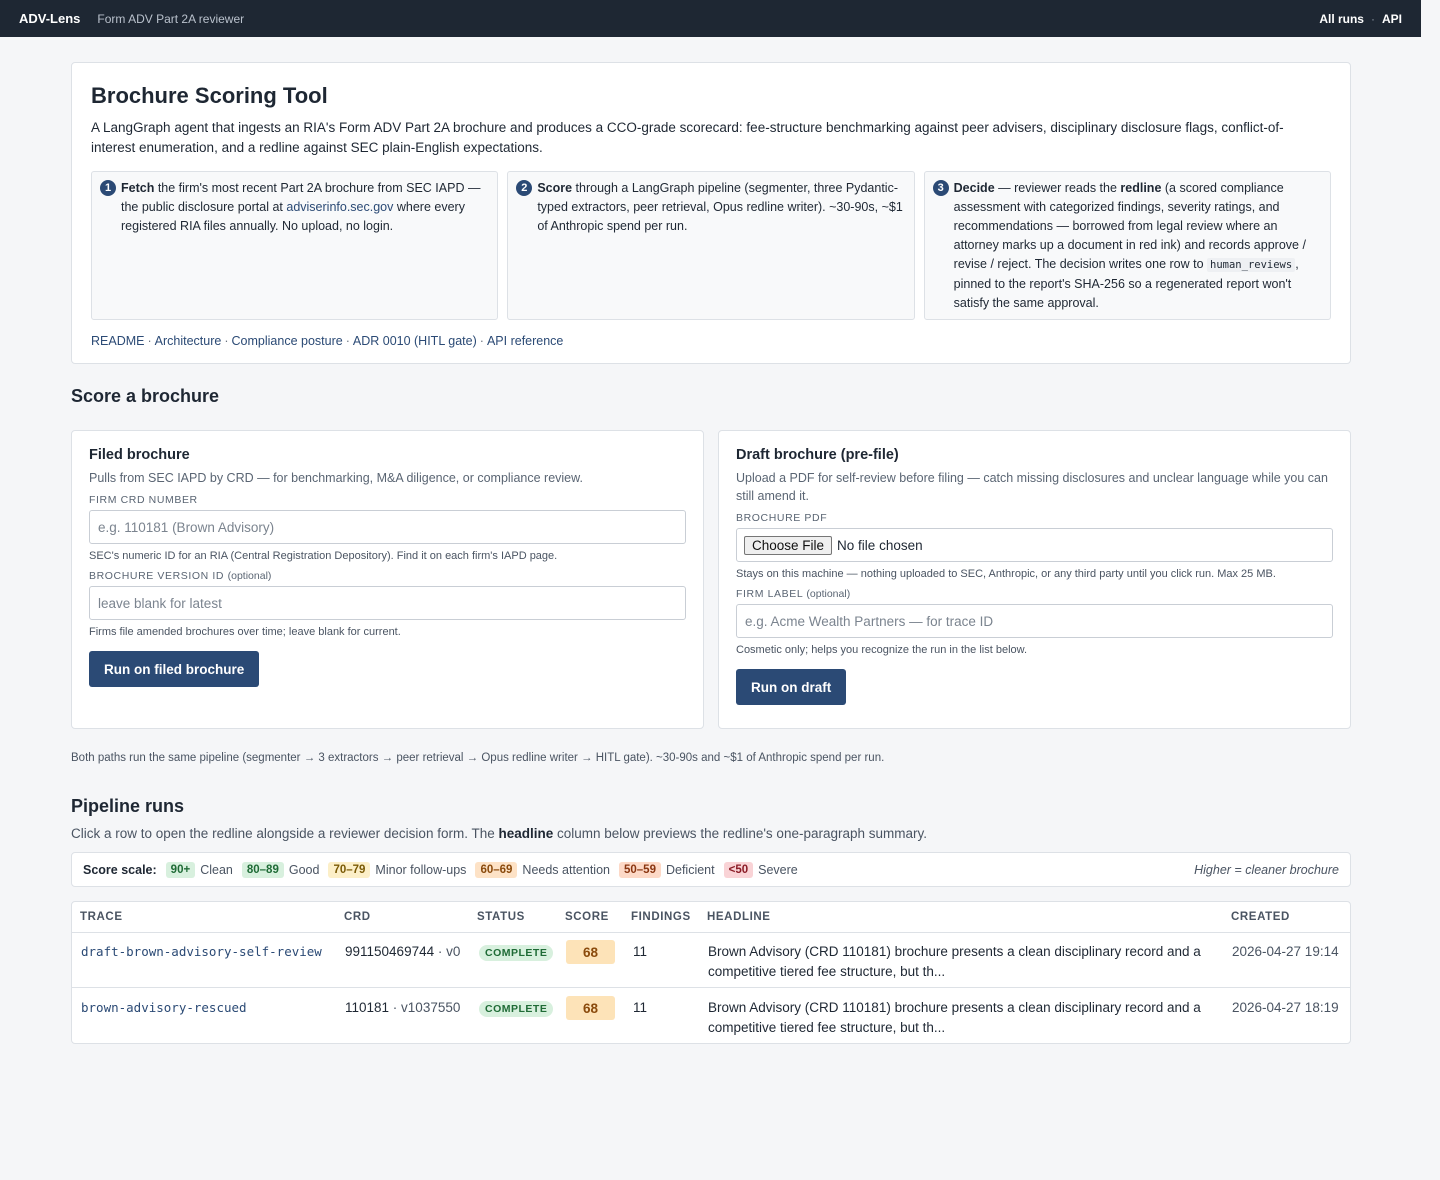  Describe the element at coordinates (171, 18) in the screenshot. I see `app-tagline: Form ADV Part 2A reviewer` at that location.